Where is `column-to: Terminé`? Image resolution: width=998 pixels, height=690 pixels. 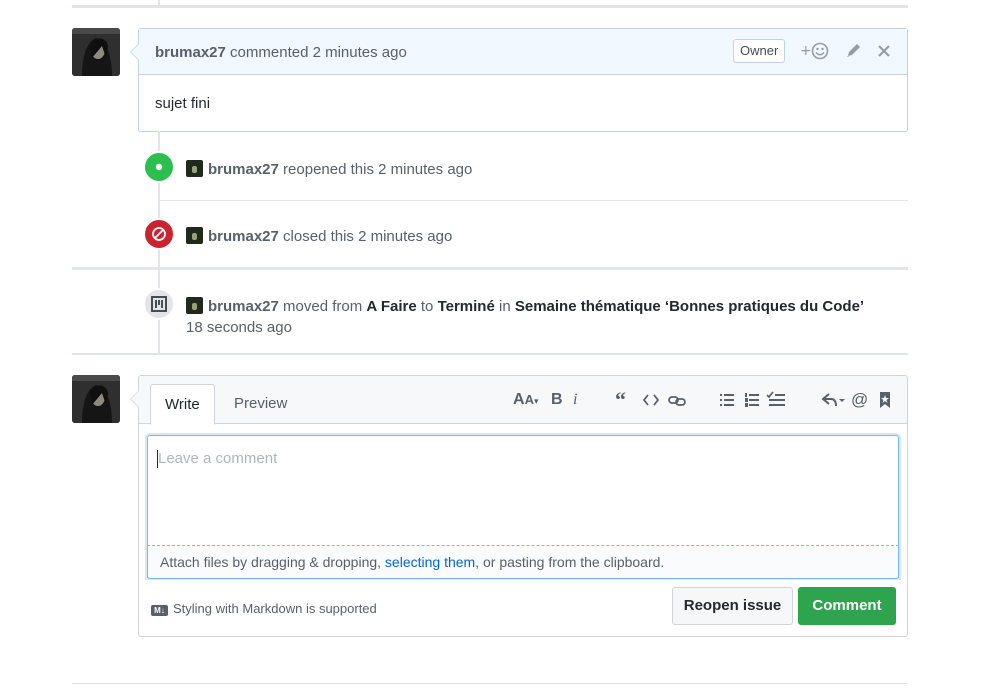 column-to: Terminé is located at coordinates (466, 306).